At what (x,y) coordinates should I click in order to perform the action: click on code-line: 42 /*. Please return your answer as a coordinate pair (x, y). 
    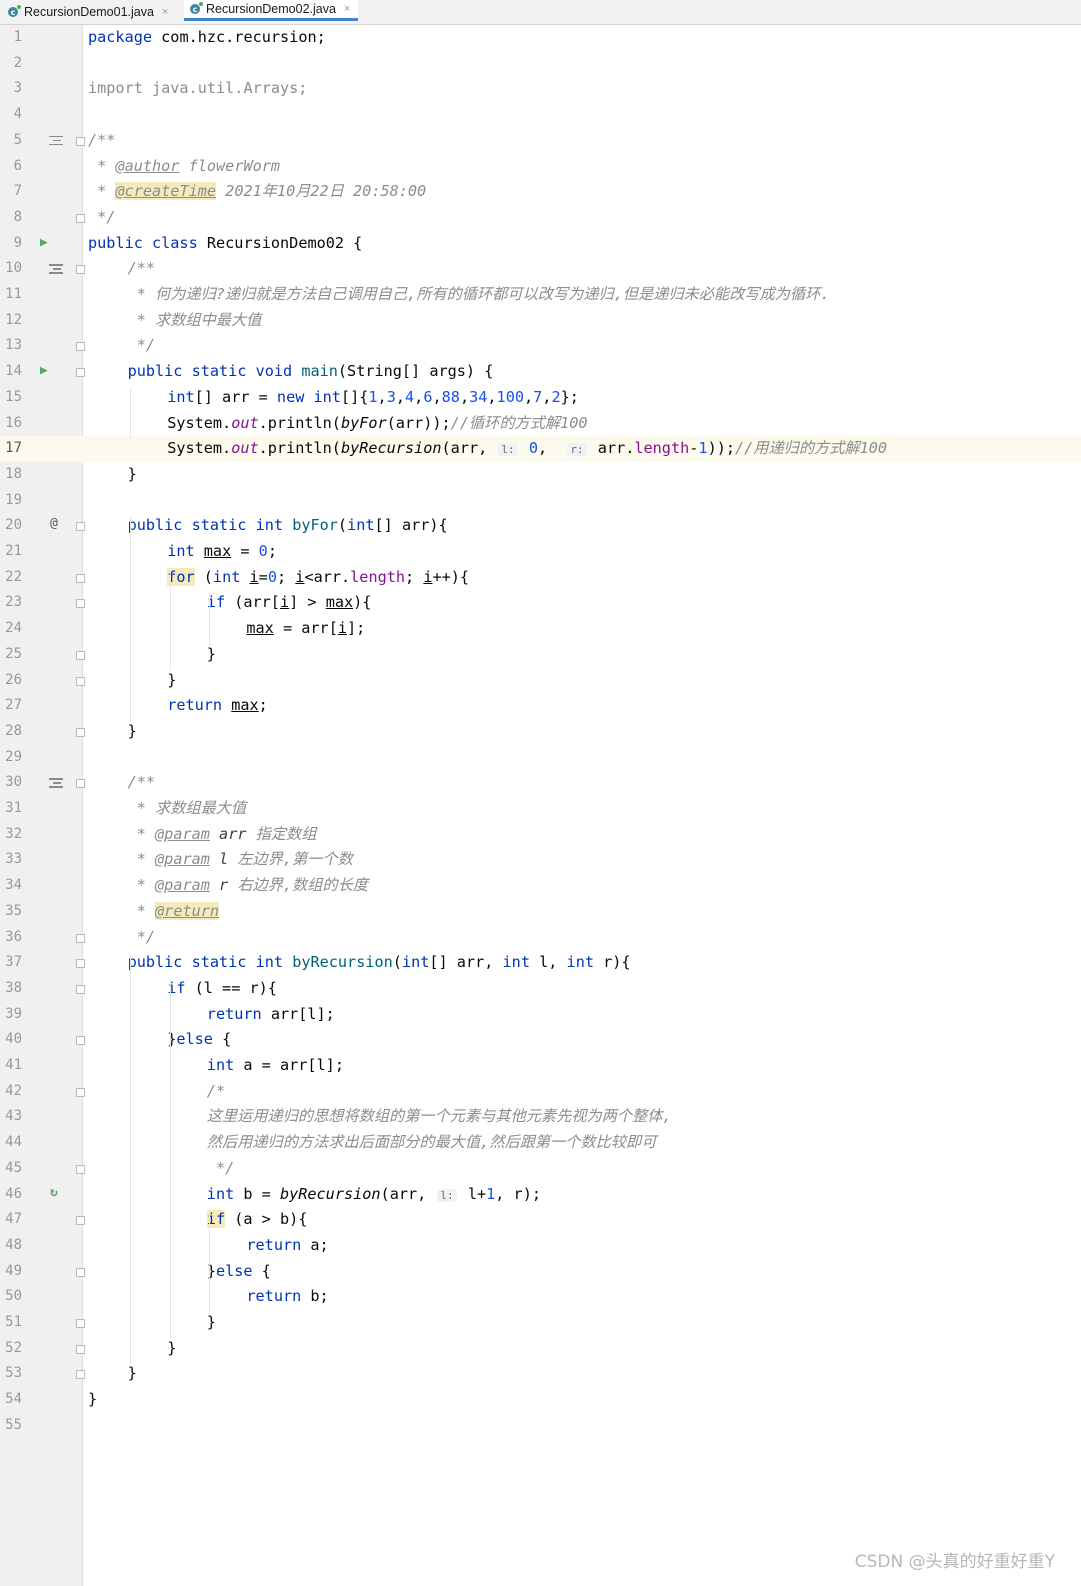
    Looking at the image, I should click on (540, 1092).